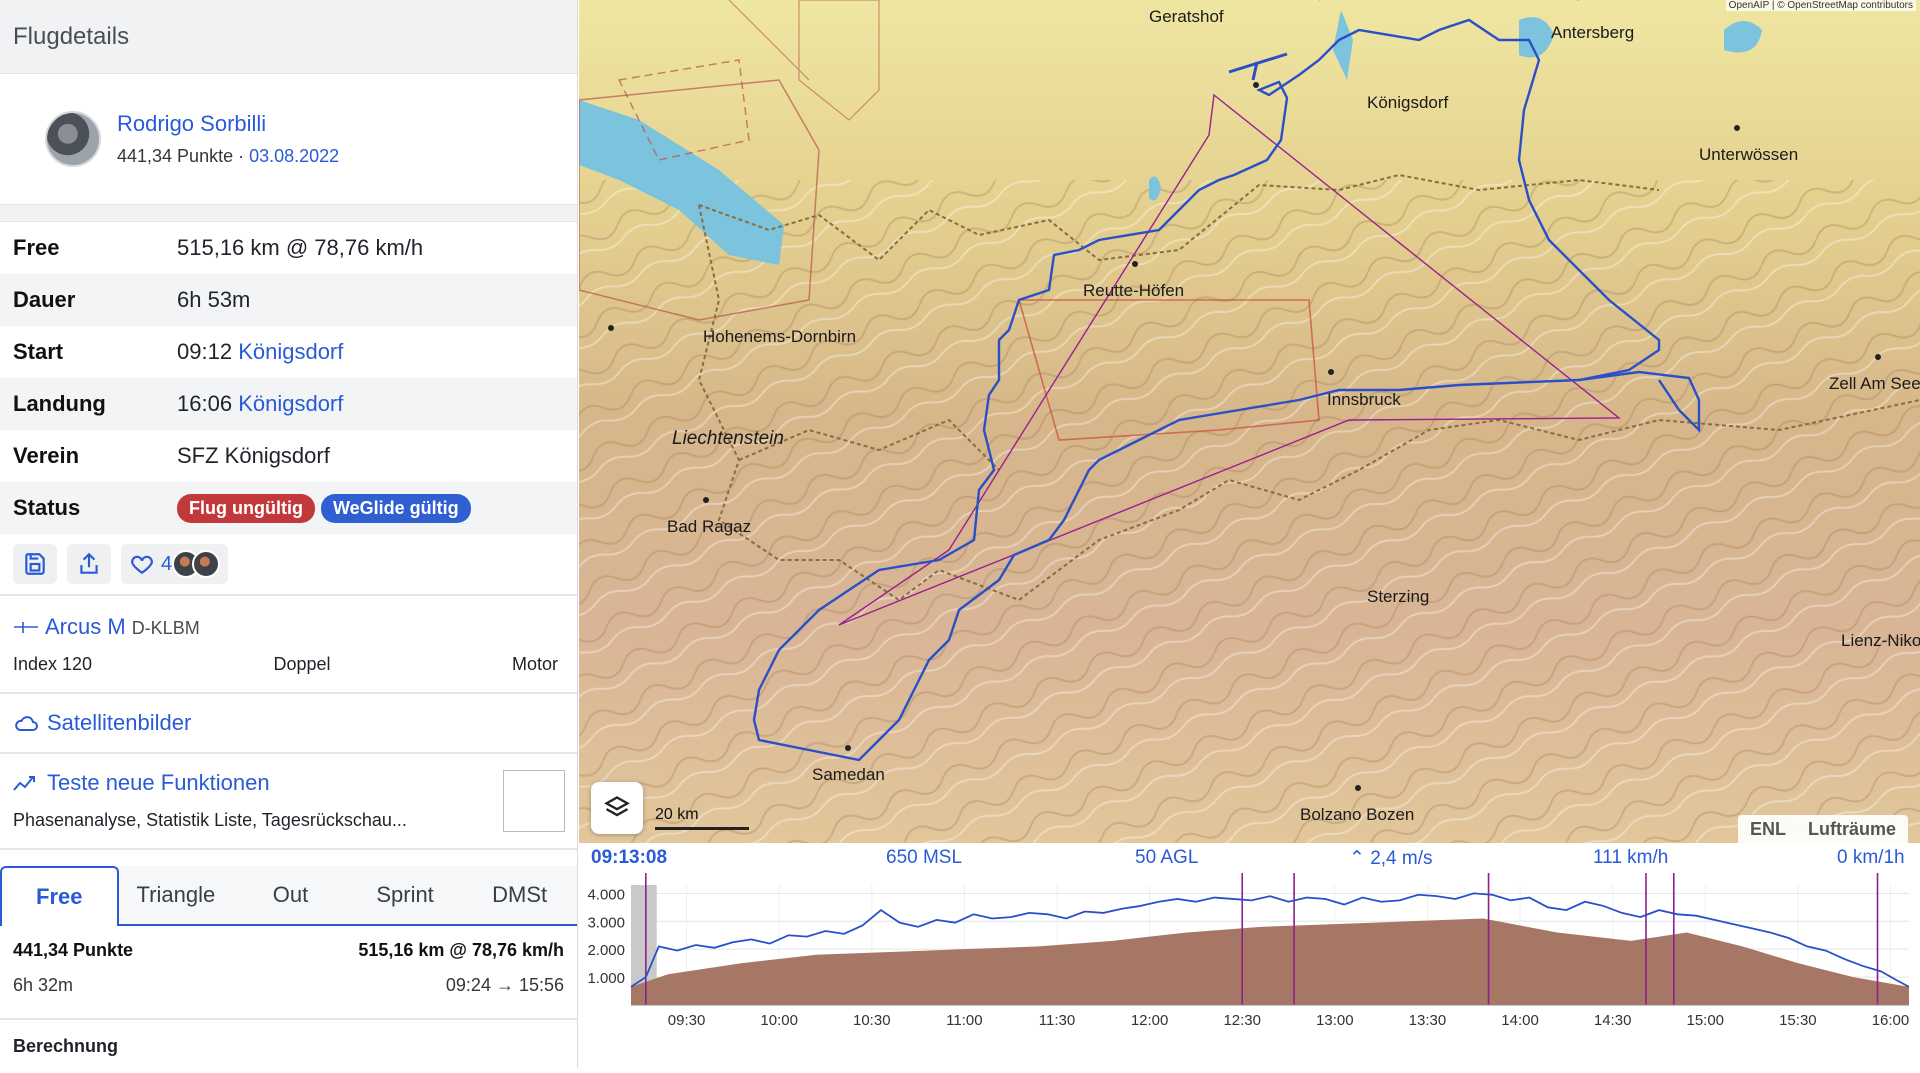 The height and width of the screenshot is (1073, 1920). Describe the element at coordinates (24, 783) in the screenshot. I see `trend-icon` at that location.